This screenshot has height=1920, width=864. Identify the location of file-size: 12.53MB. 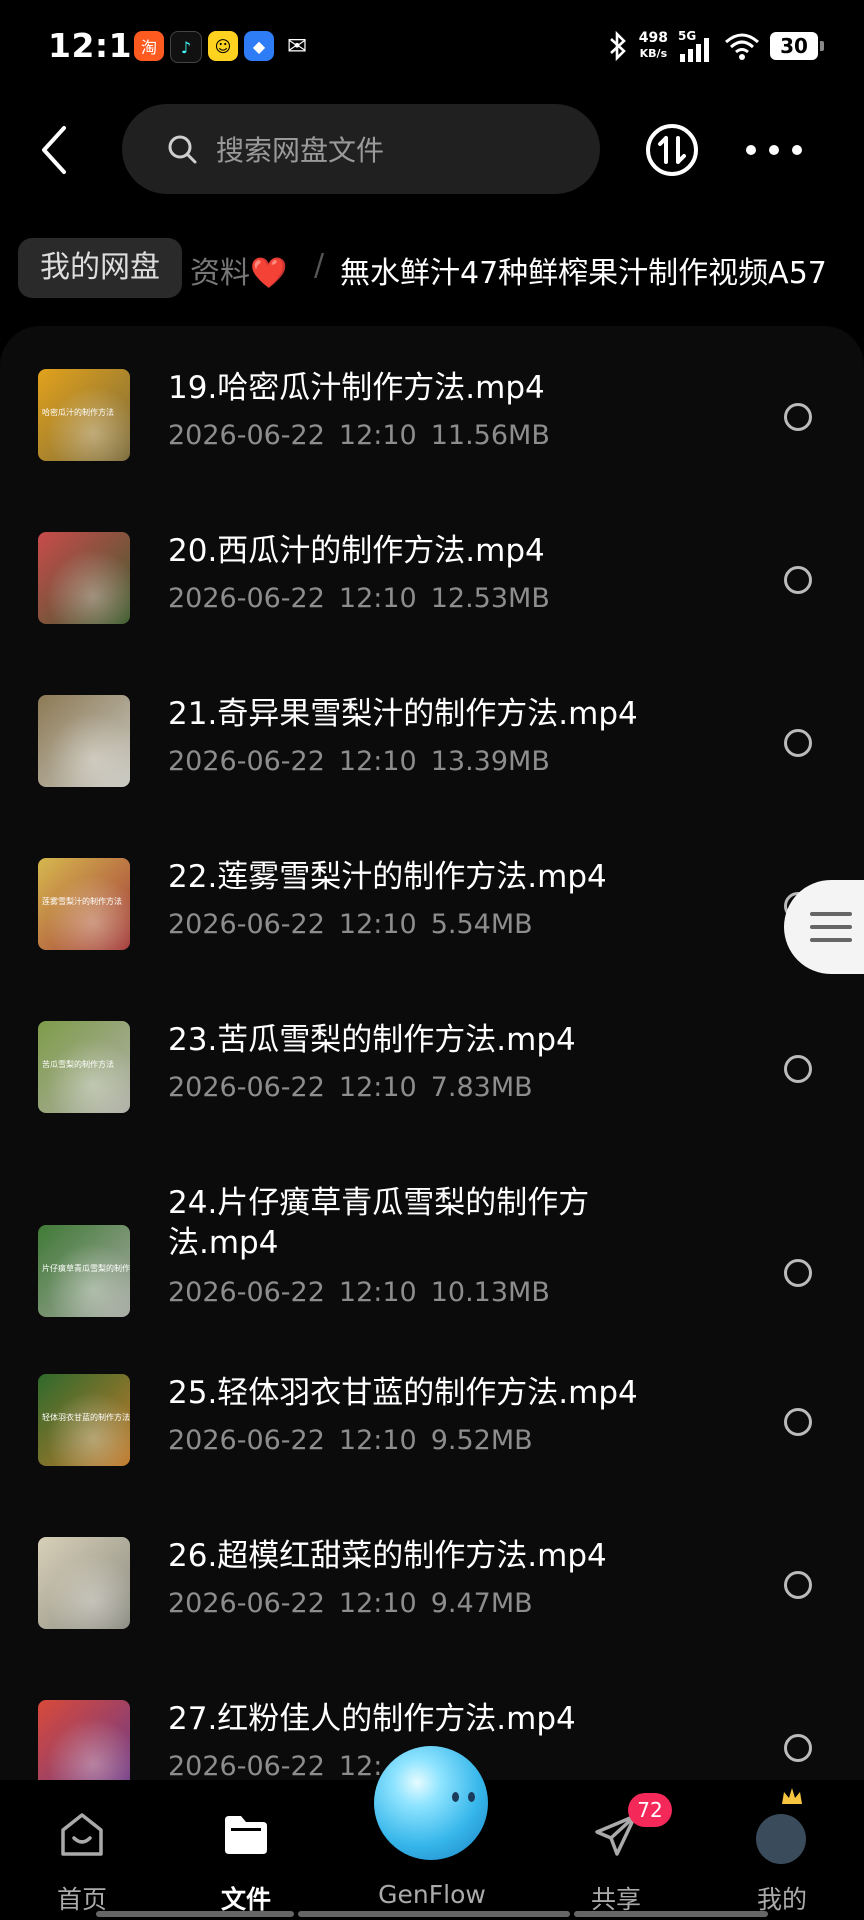
(490, 598).